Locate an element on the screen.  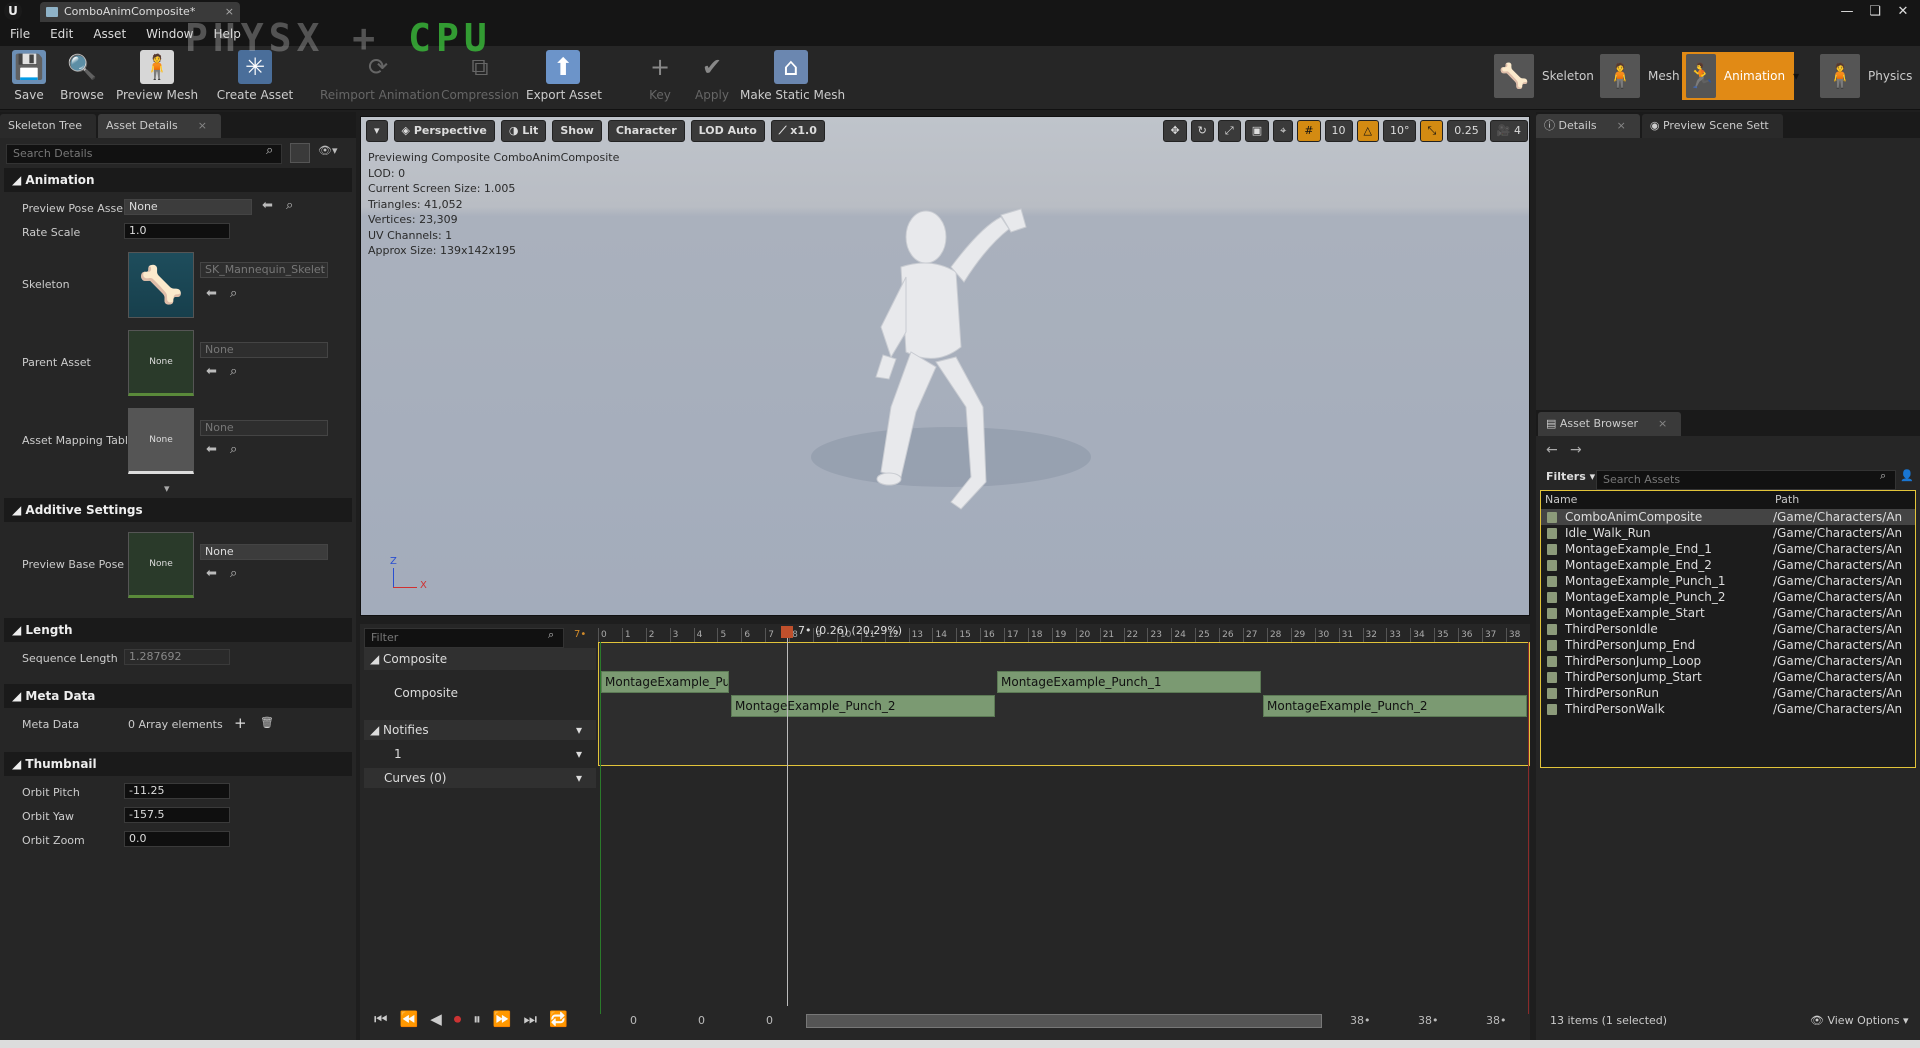
segment-punch-1-b: MontageExample_Punch_1 is located at coordinates (1129, 682).